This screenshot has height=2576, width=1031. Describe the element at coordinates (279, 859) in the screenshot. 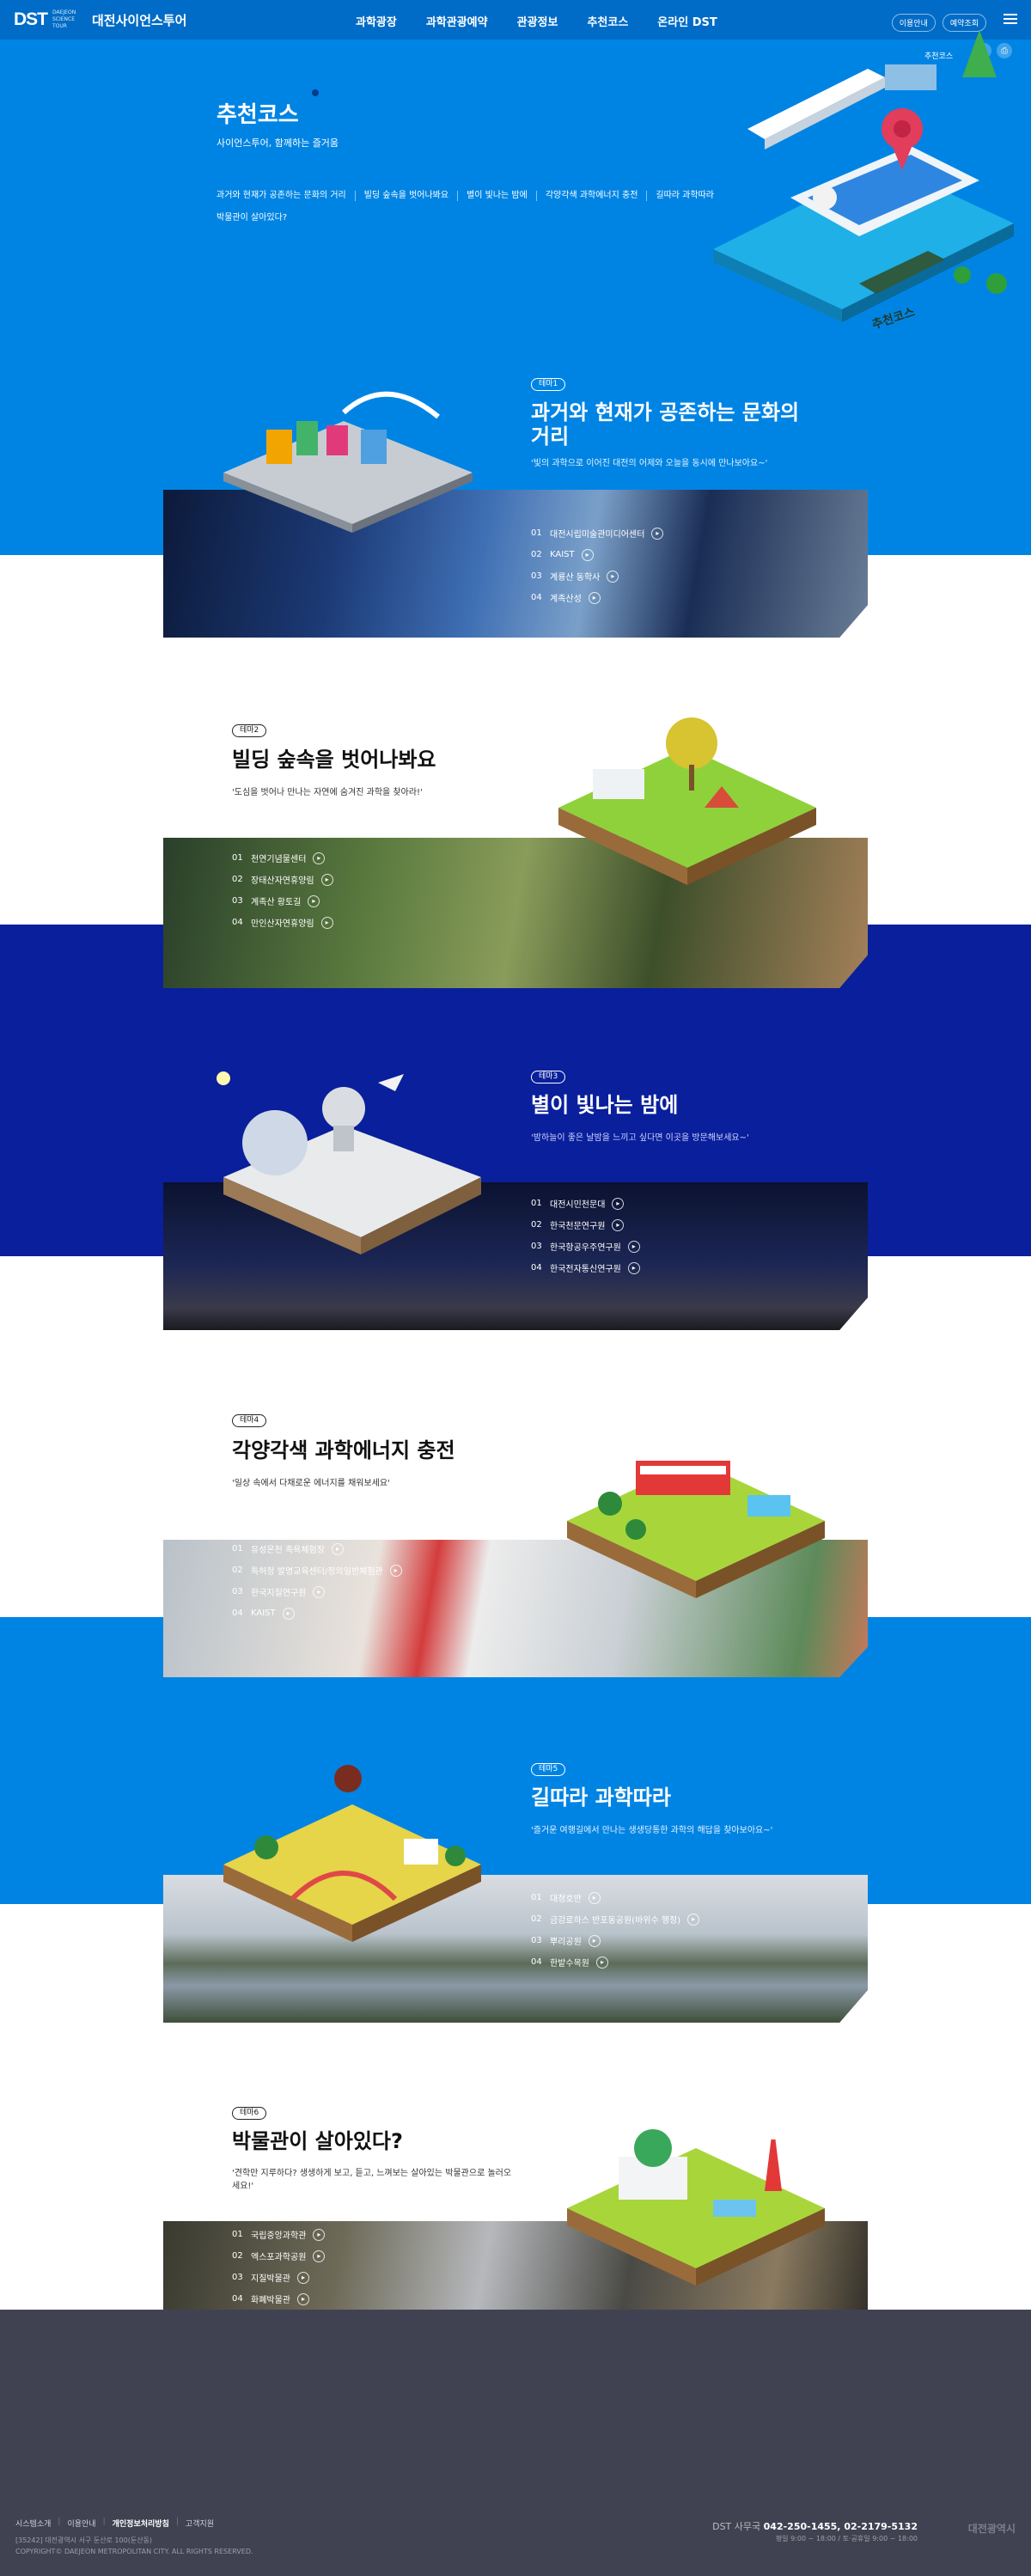

I see `place-name: 천연기념물센터` at that location.